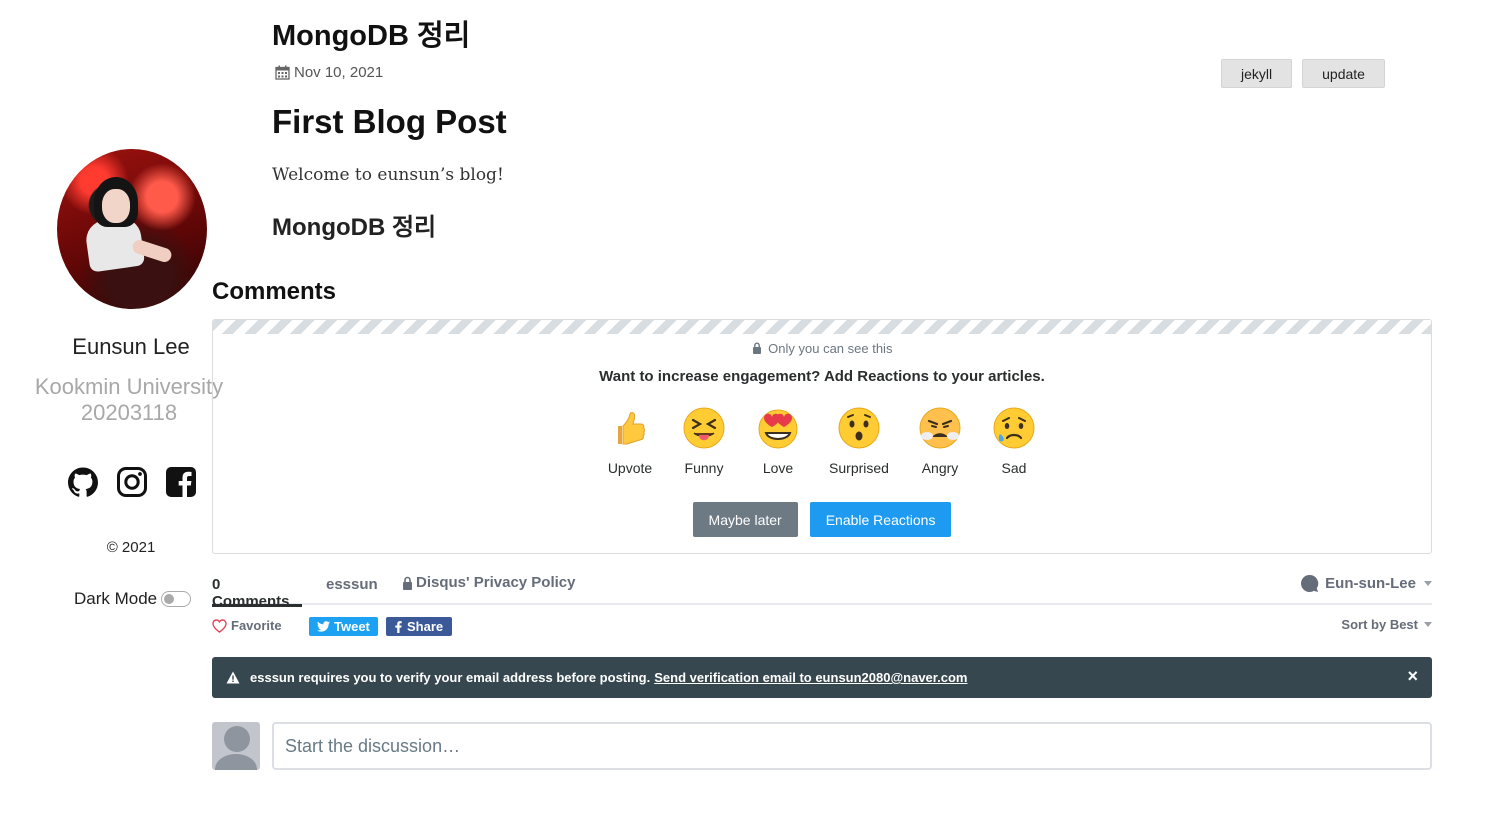 The width and height of the screenshot is (1485, 820). Describe the element at coordinates (389, 121) in the screenshot. I see `post-heading: First Blog Post` at that location.